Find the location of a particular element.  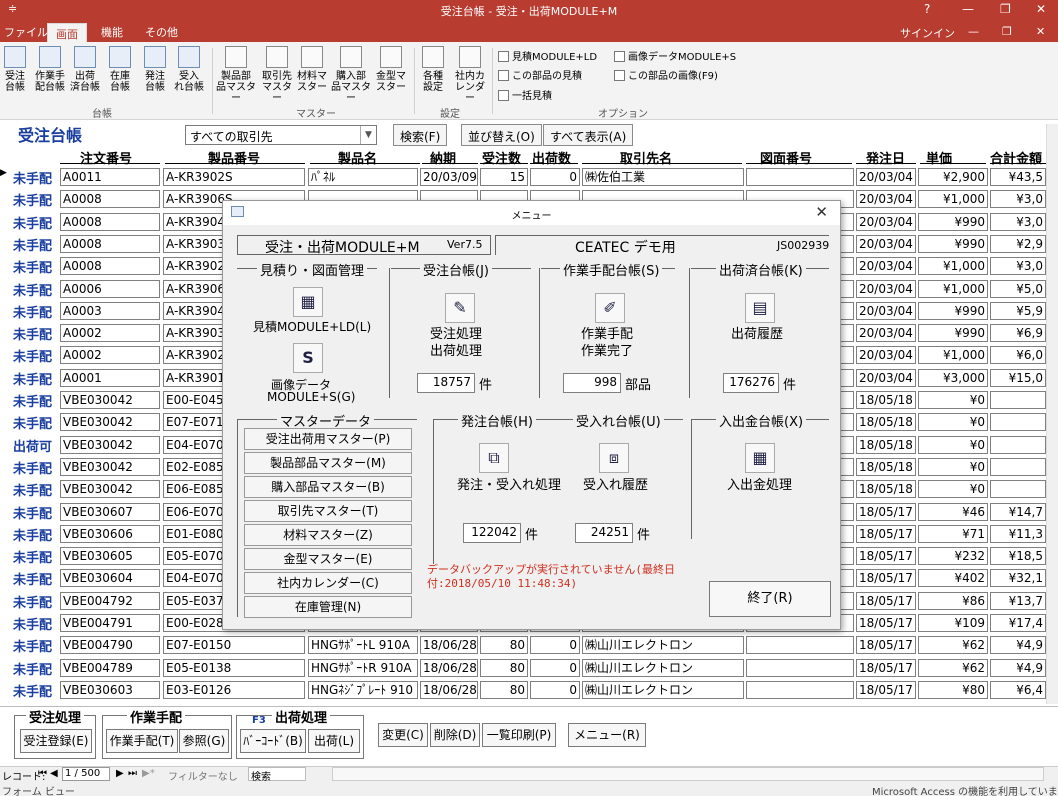

order-no-cell: A0002 is located at coordinates (110, 333).